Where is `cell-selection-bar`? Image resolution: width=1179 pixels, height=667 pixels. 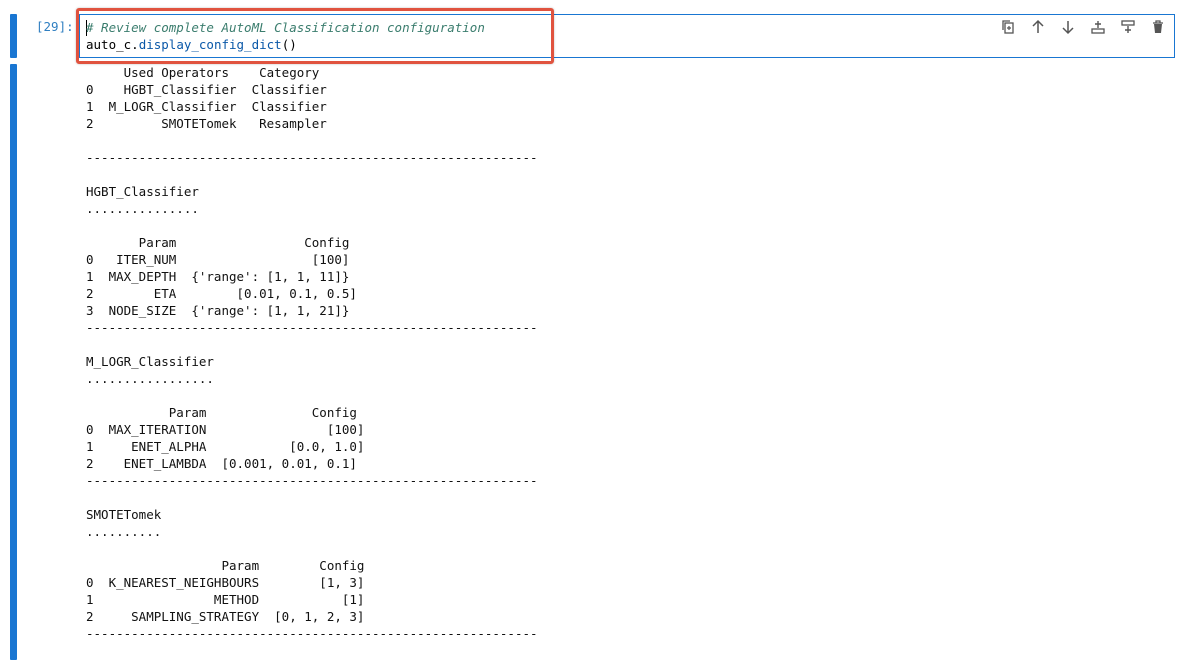 cell-selection-bar is located at coordinates (13, 36).